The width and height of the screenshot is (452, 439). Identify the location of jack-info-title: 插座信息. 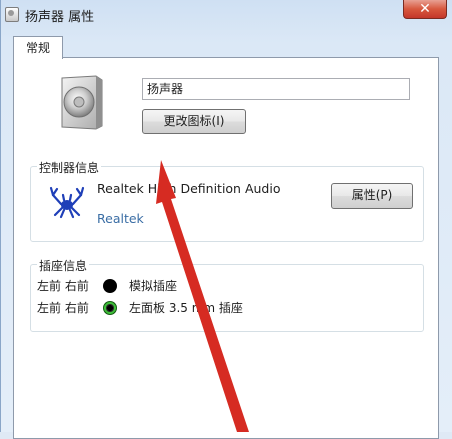
(63, 265).